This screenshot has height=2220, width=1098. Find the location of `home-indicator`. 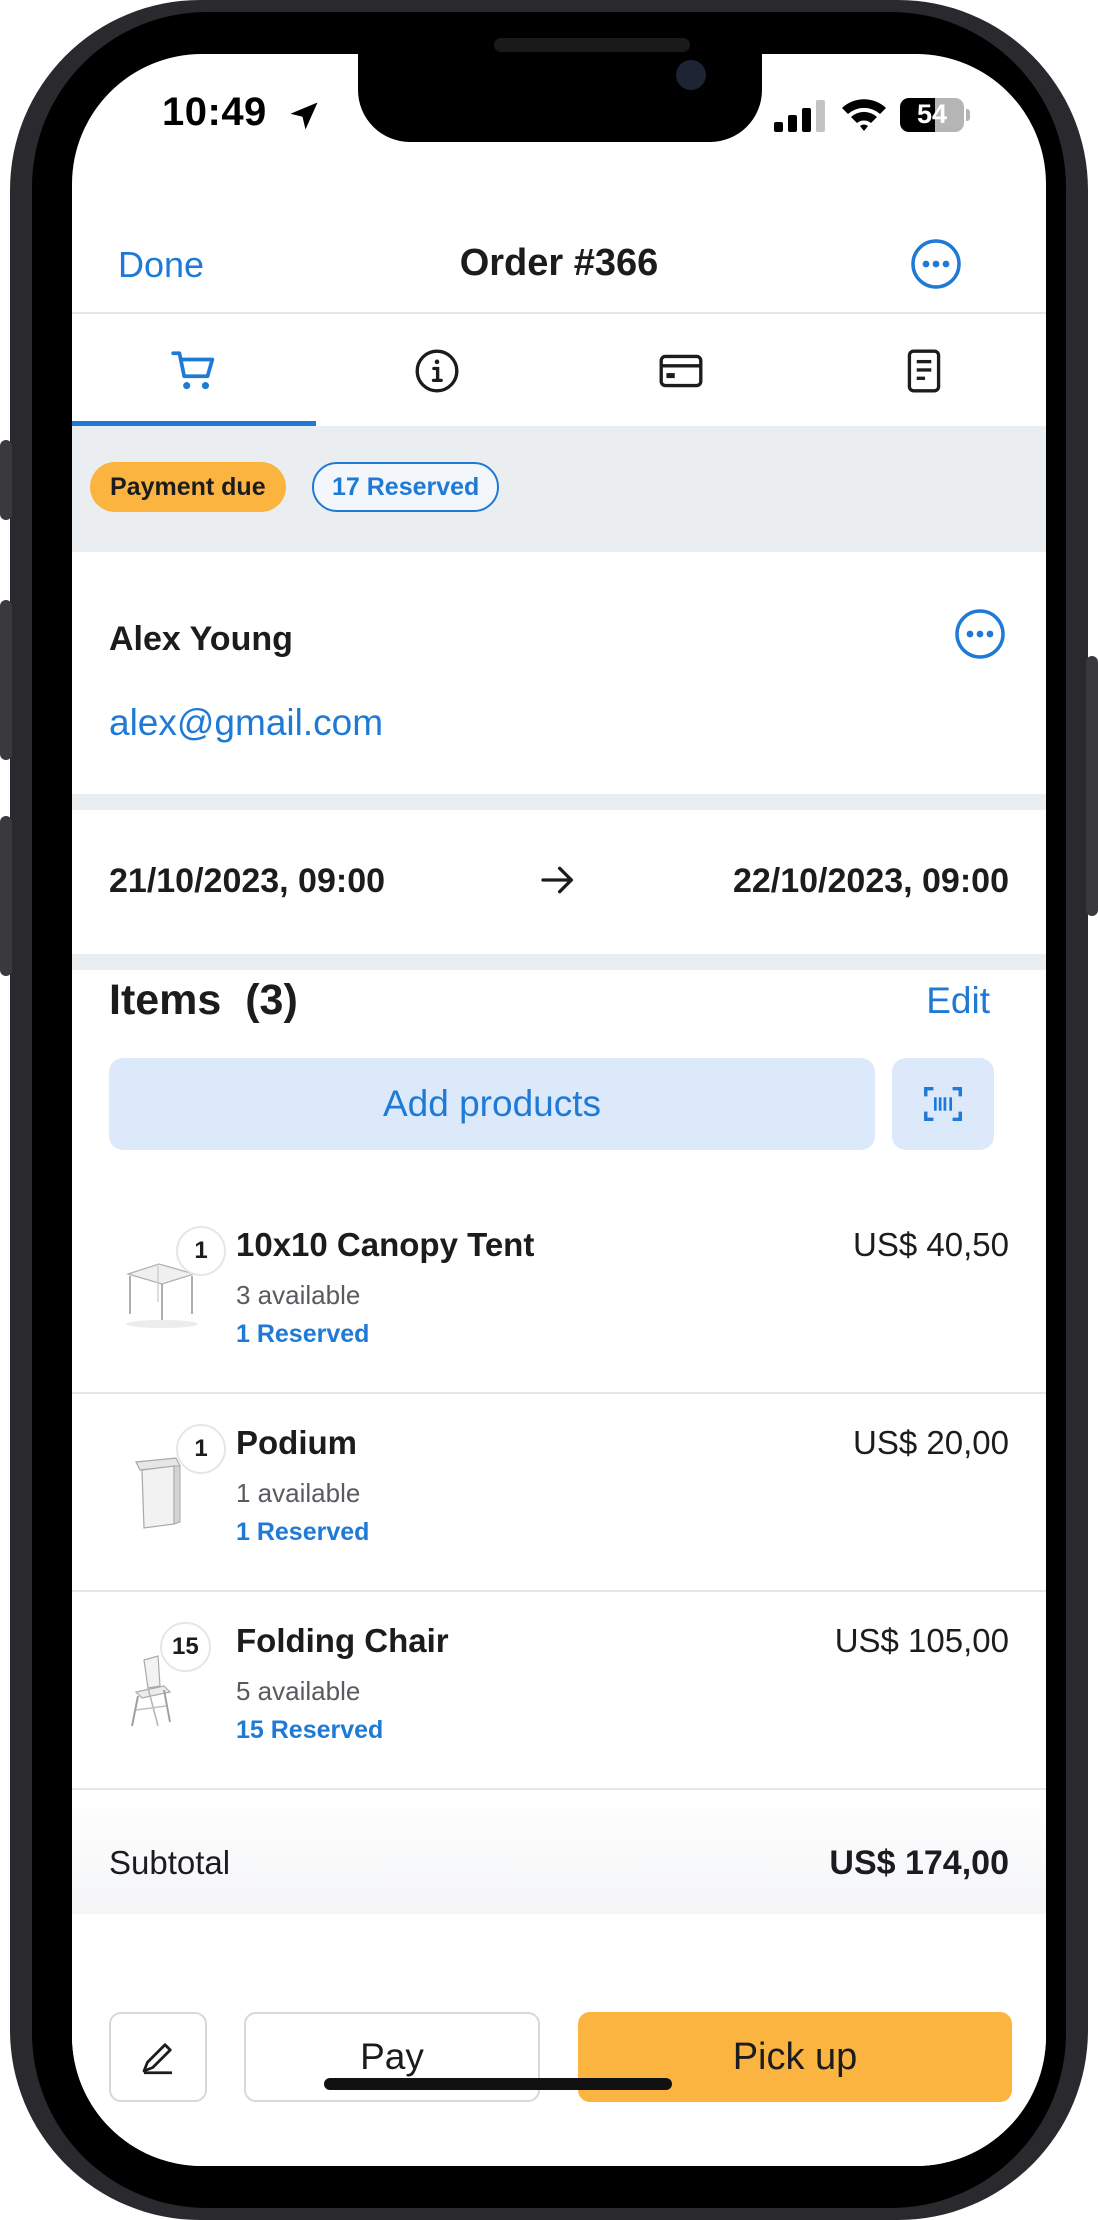

home-indicator is located at coordinates (498, 2084).